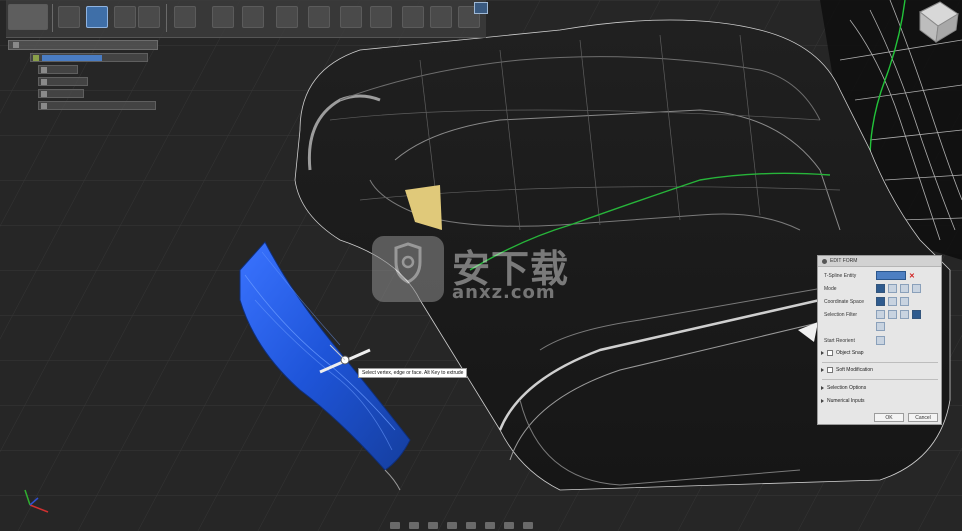 This screenshot has width=962, height=531. I want to click on mode-rotate-icon, so click(904, 288).